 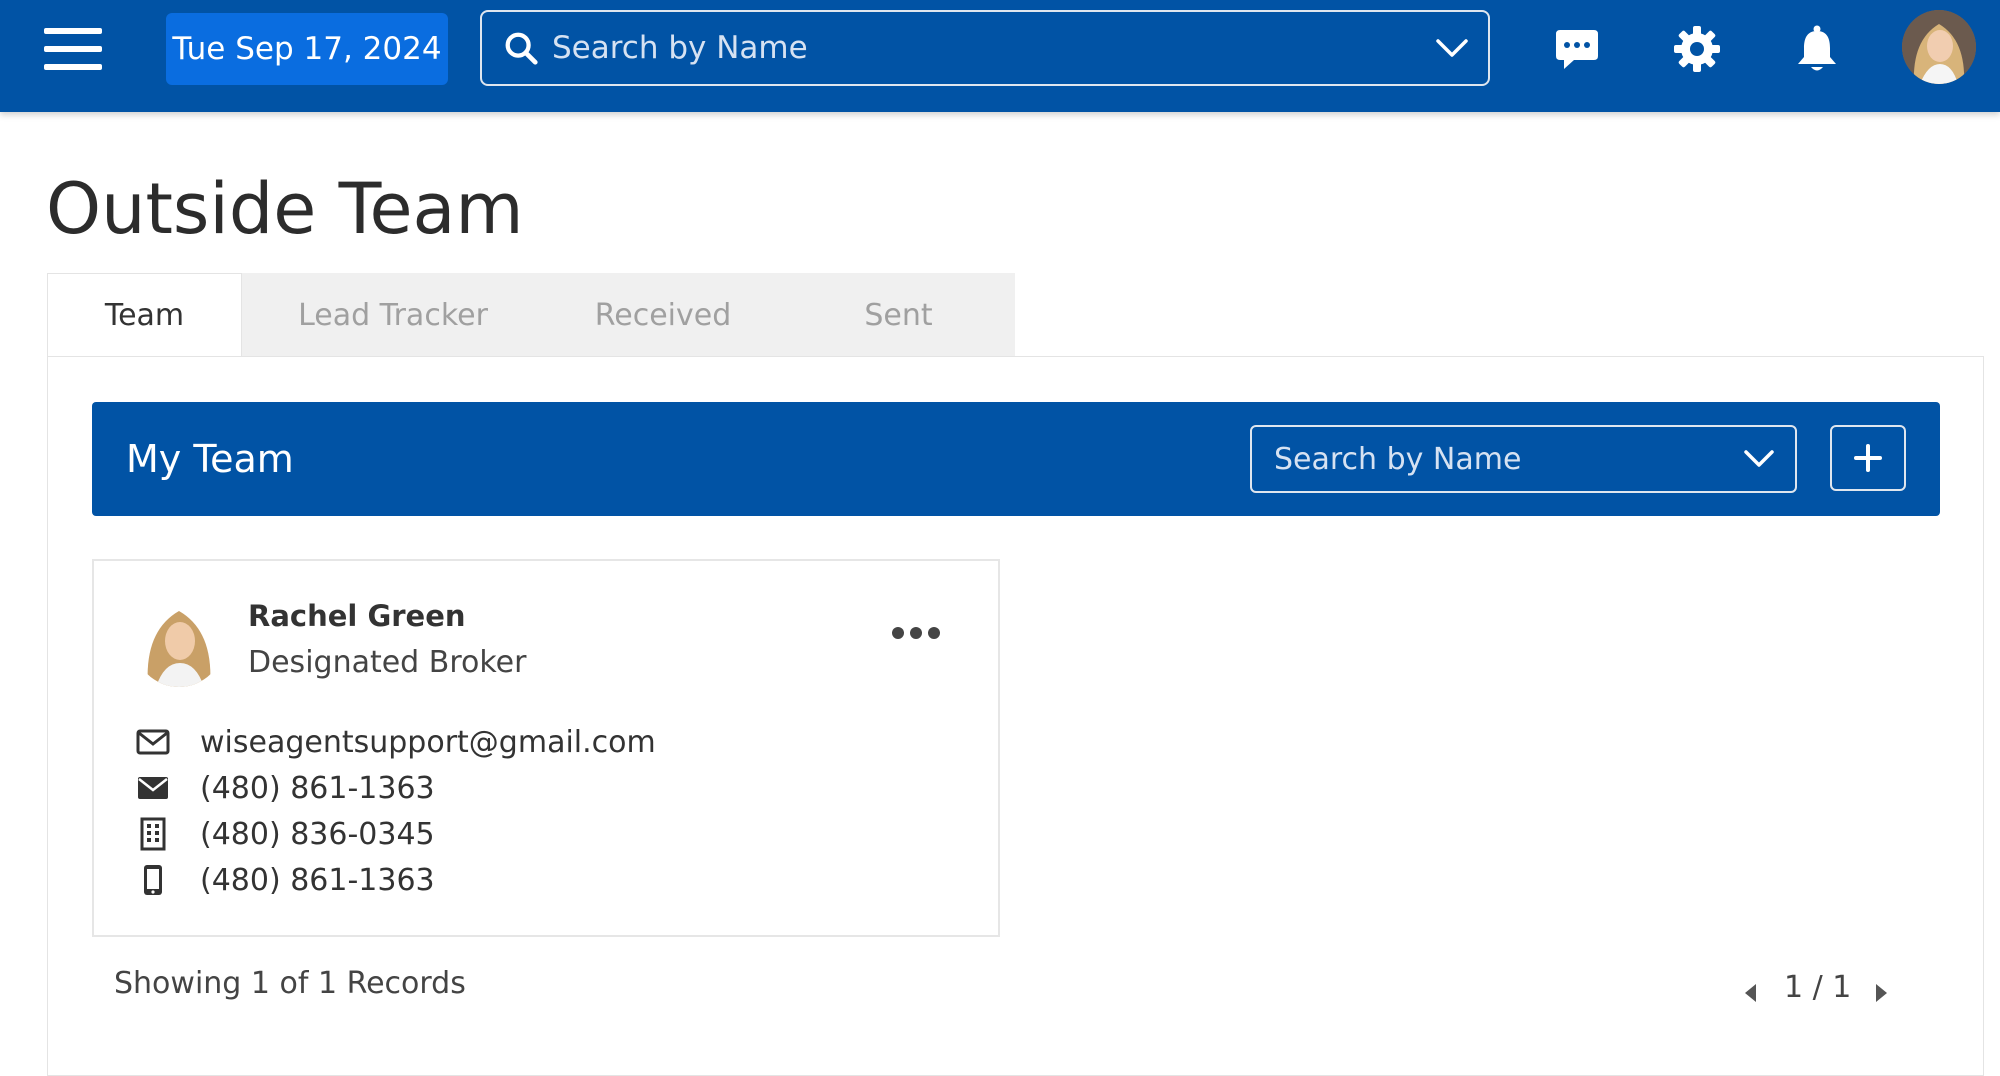 What do you see at coordinates (985, 48) in the screenshot?
I see `global-search-input: Search by Name` at bounding box center [985, 48].